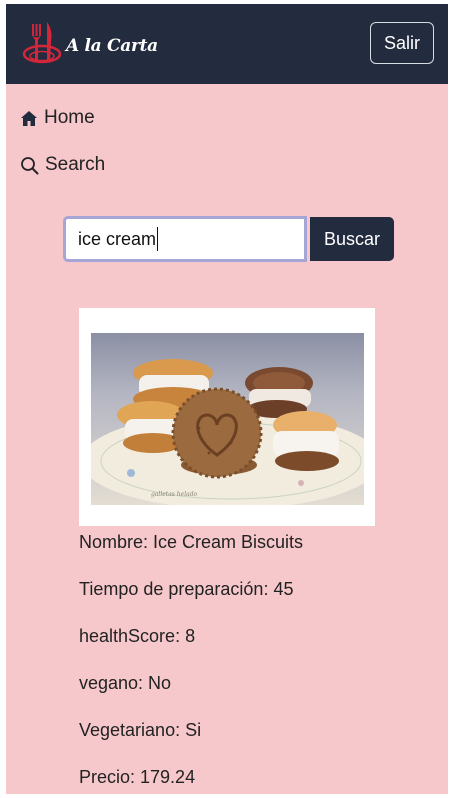 This screenshot has height=798, width=455. Describe the element at coordinates (112, 46) in the screenshot. I see `brand-name: A la Carta` at that location.